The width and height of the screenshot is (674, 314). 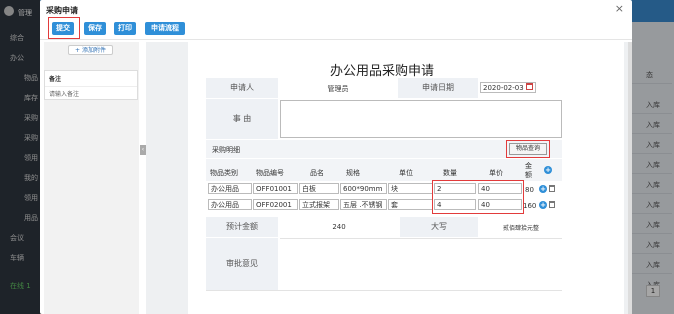 What do you see at coordinates (91, 92) in the screenshot?
I see `remark-input: 请输入备注` at bounding box center [91, 92].